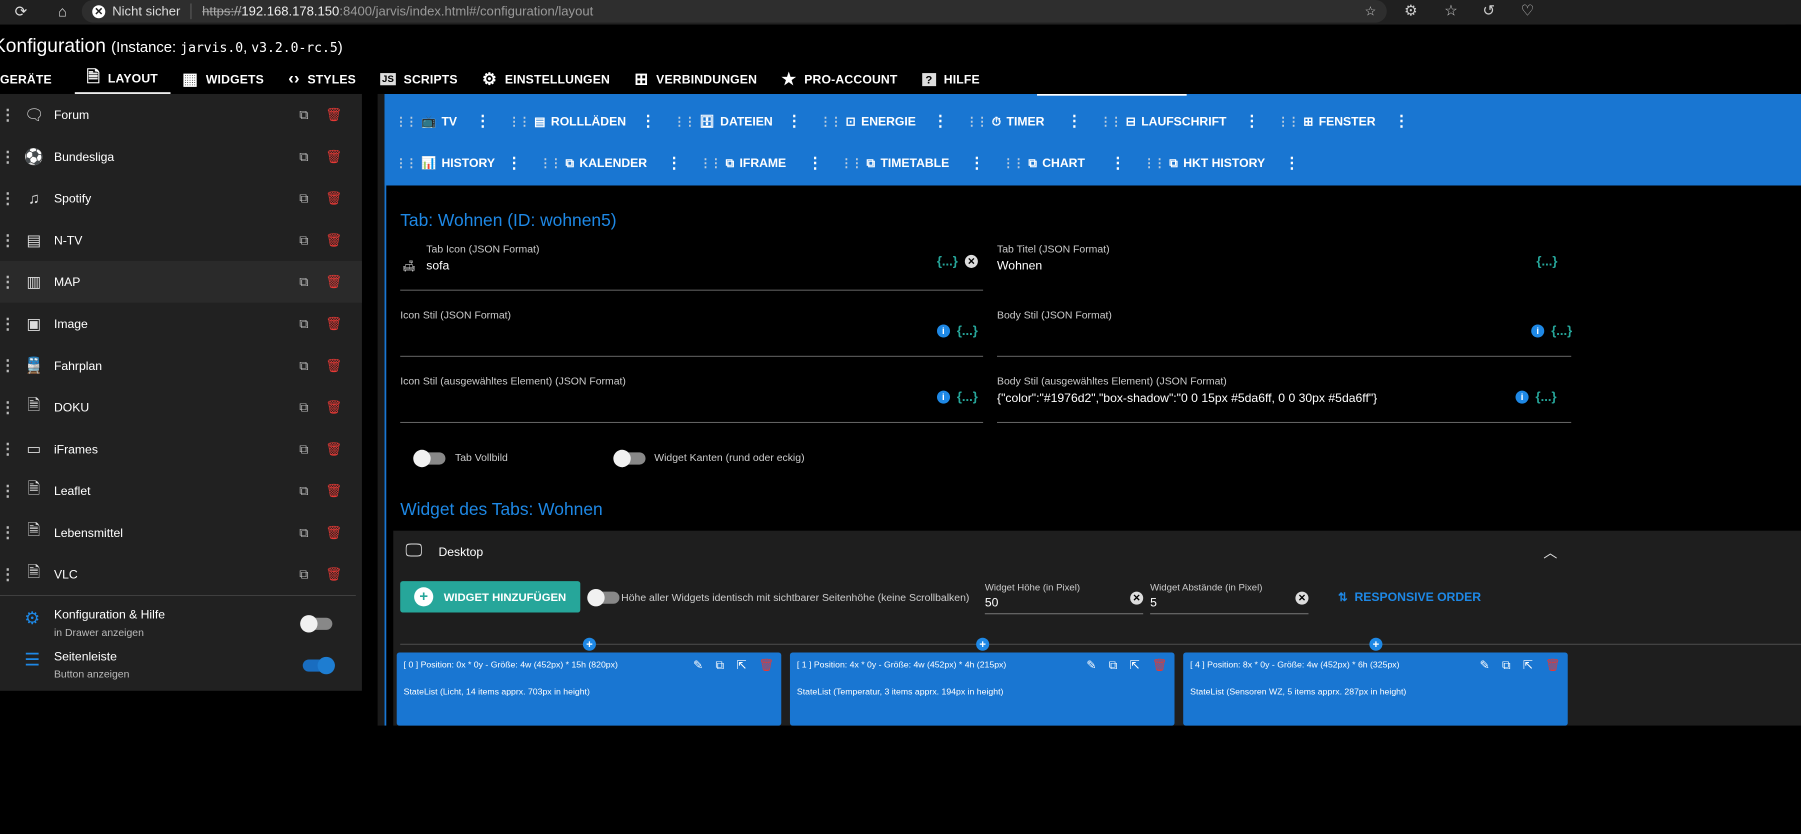 The width and height of the screenshot is (1801, 834). What do you see at coordinates (742, 163) in the screenshot?
I see `layout-tab-iframe: ⋮⋮ ⧉ IFRAME` at bounding box center [742, 163].